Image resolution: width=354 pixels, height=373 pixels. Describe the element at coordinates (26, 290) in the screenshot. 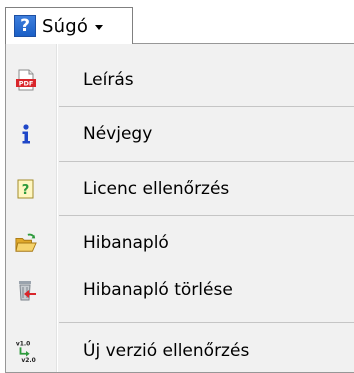

I see `trash-delete-icon` at that location.